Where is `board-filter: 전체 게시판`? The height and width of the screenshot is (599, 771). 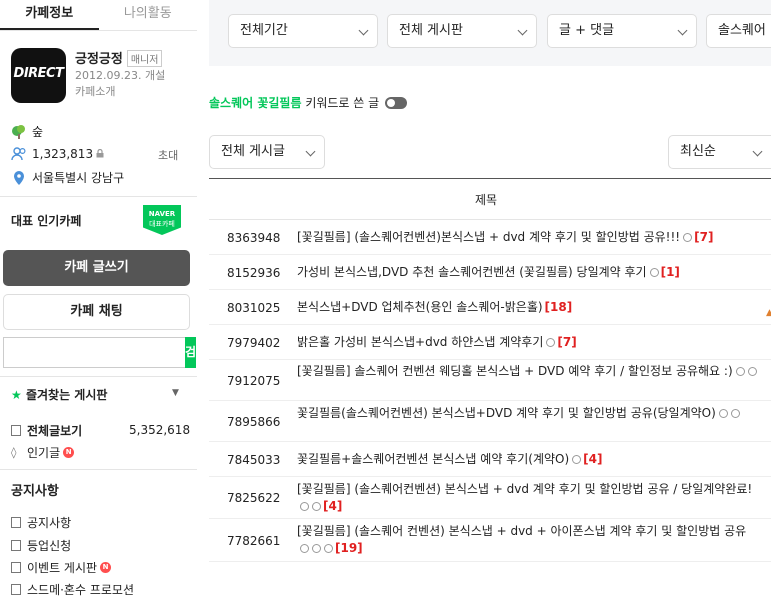 board-filter: 전체 게시판 is located at coordinates (462, 31).